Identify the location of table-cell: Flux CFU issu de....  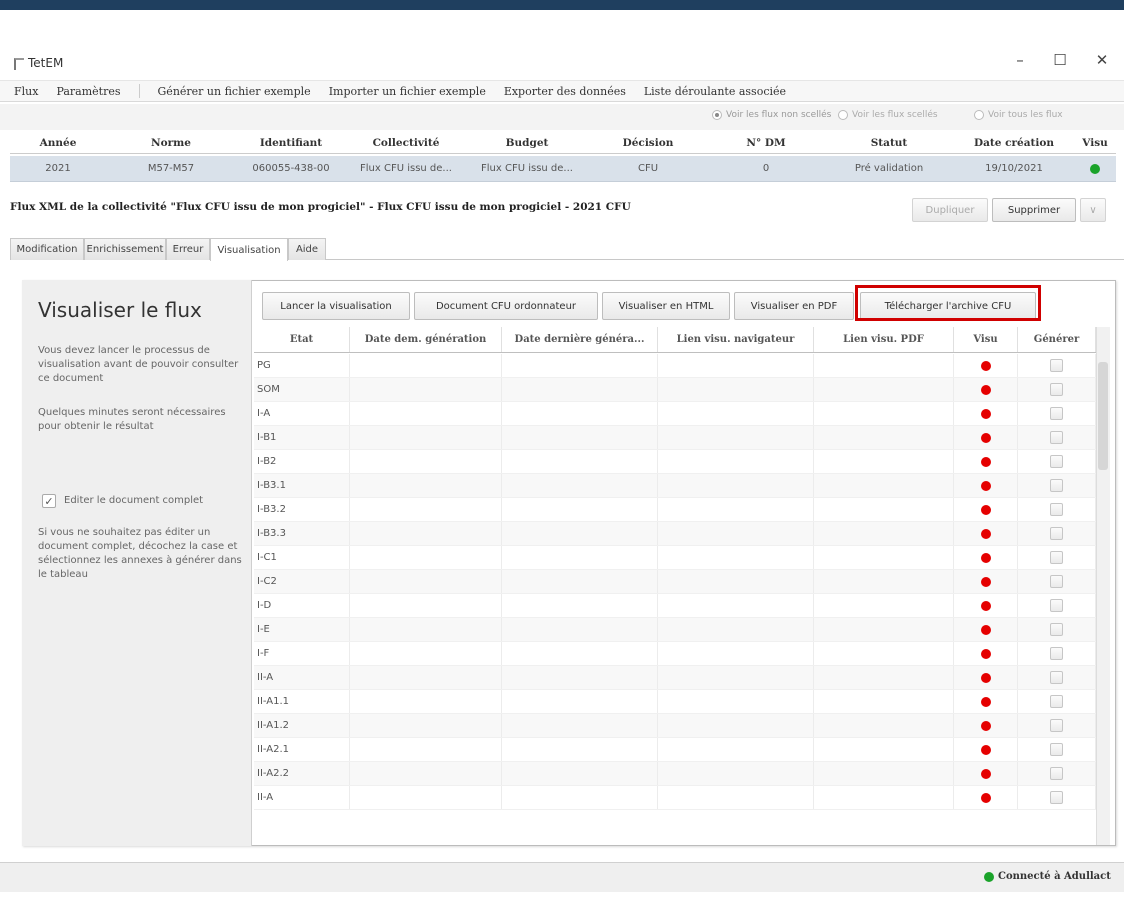
(527, 168).